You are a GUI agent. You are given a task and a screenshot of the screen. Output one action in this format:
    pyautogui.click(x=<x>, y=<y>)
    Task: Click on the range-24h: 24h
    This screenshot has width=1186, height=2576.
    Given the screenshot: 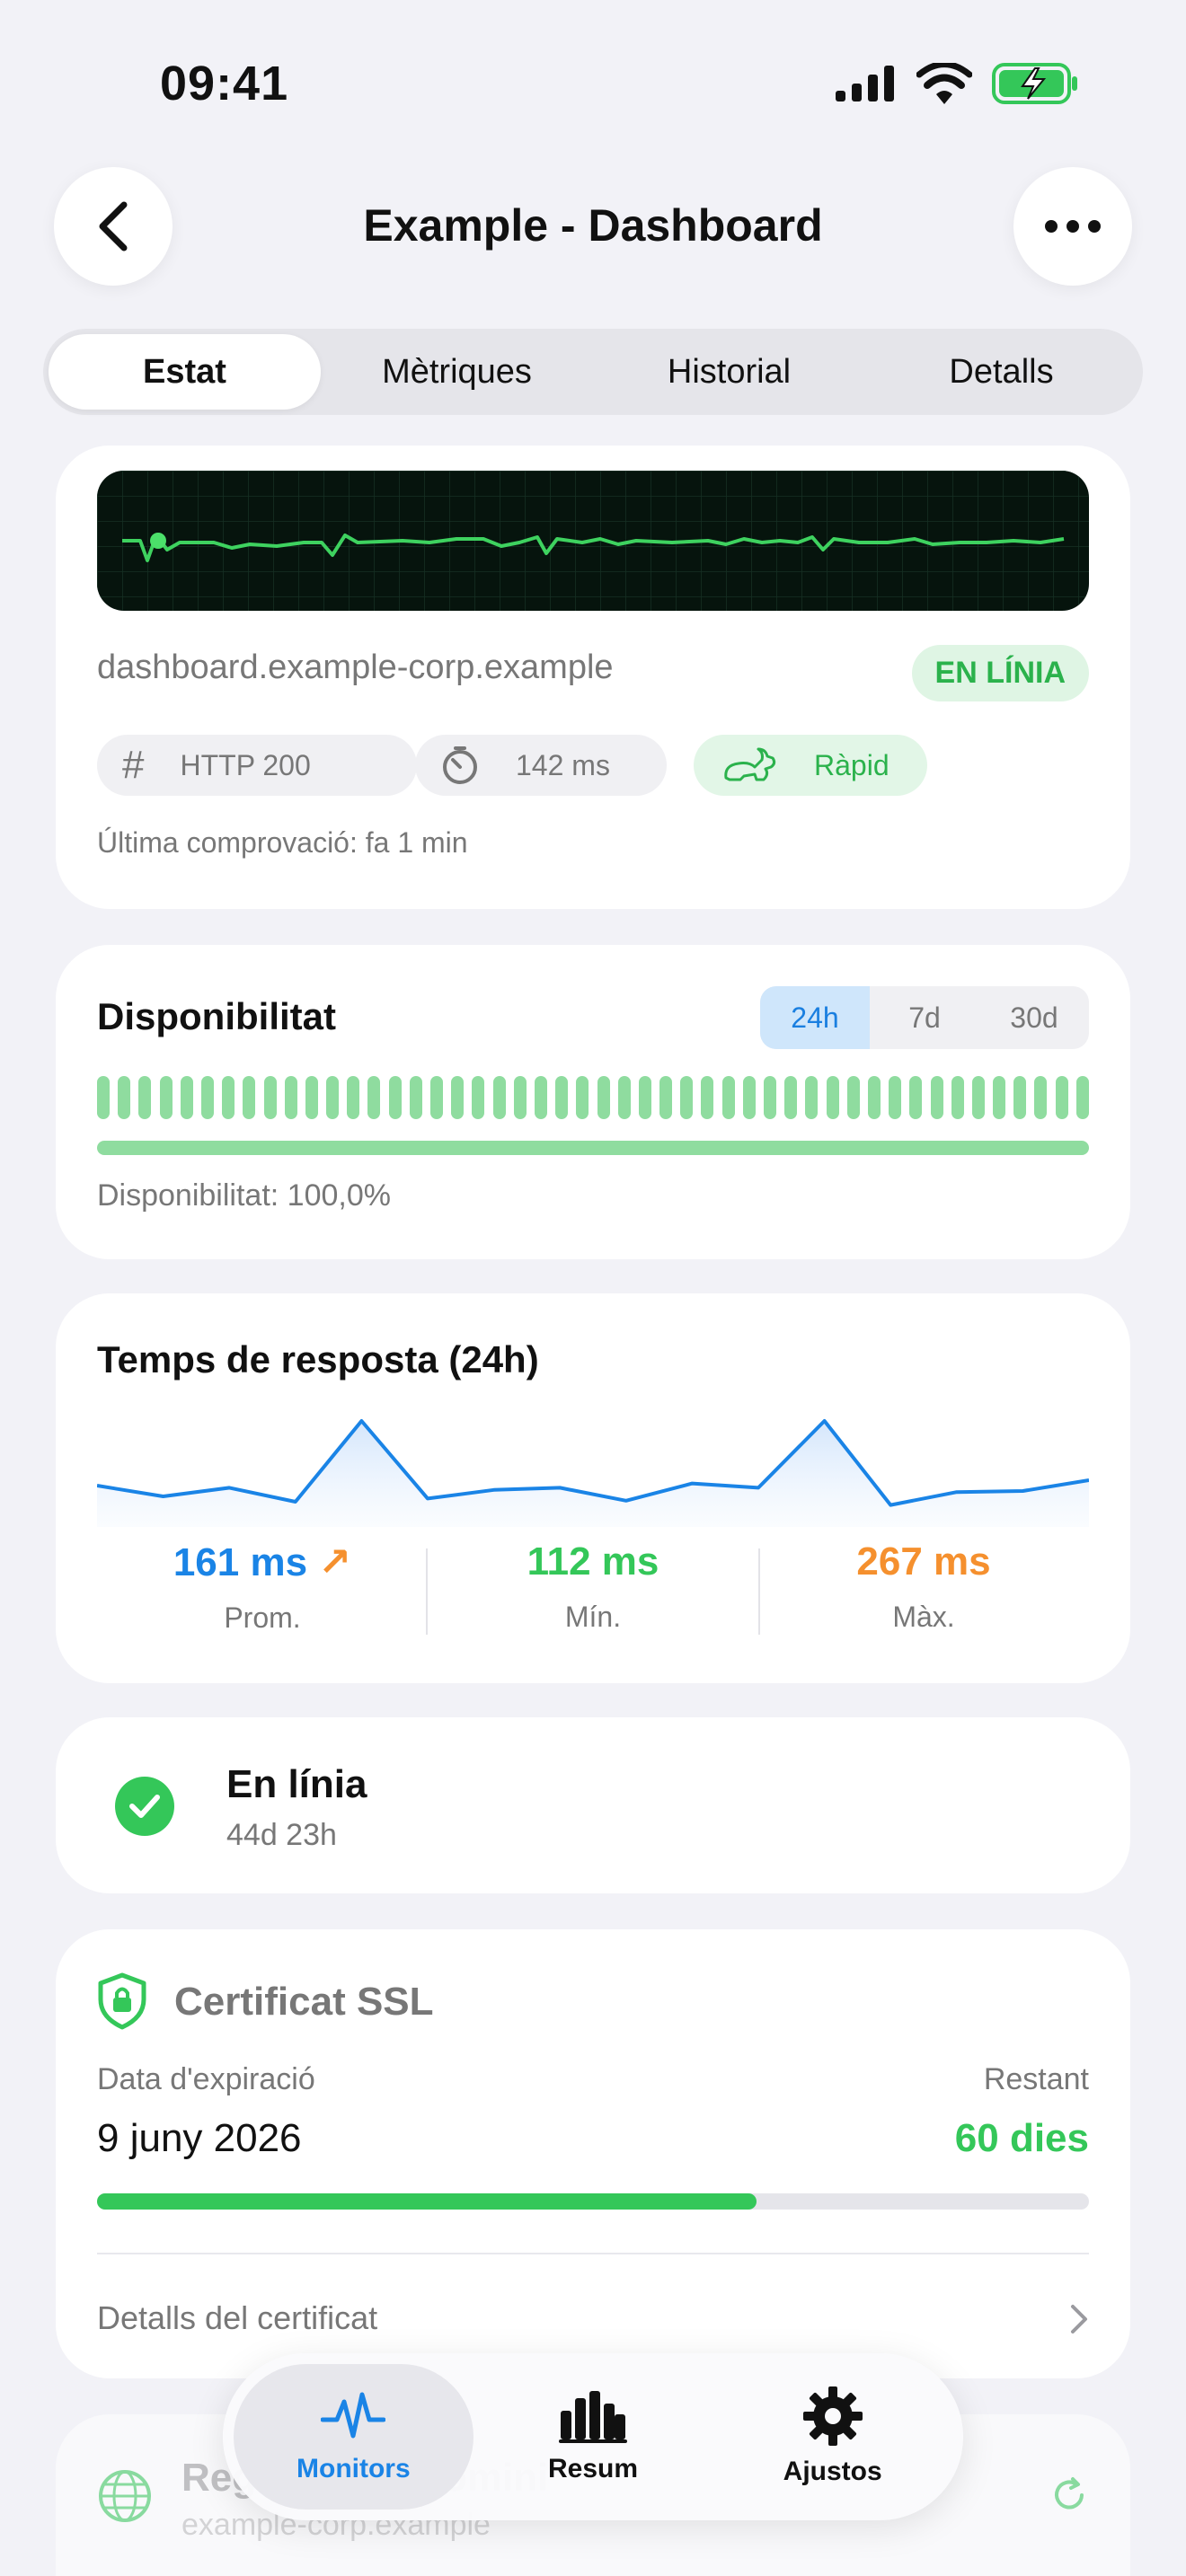 What is the action you would take?
    pyautogui.click(x=815, y=1017)
    